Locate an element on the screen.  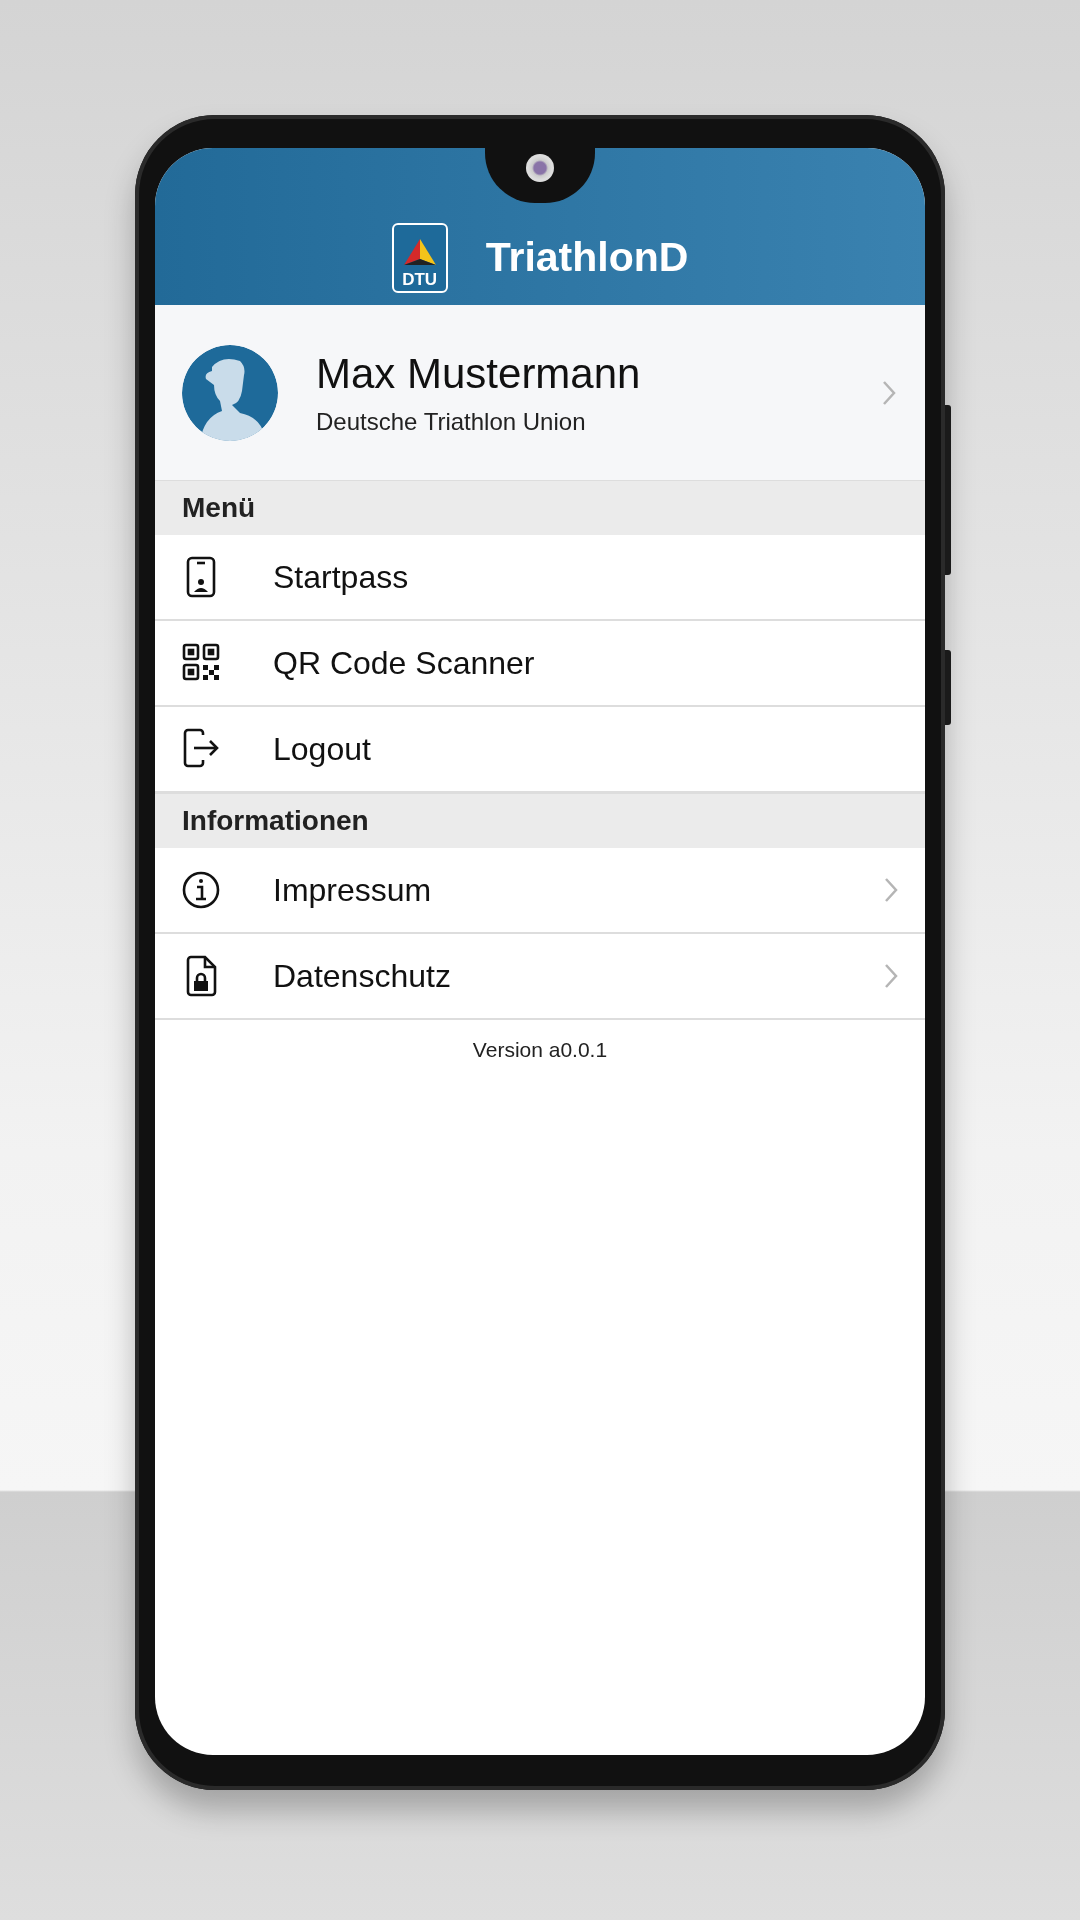
user-organization: Deutsche Triathlon Union is located at coordinates (451, 421).